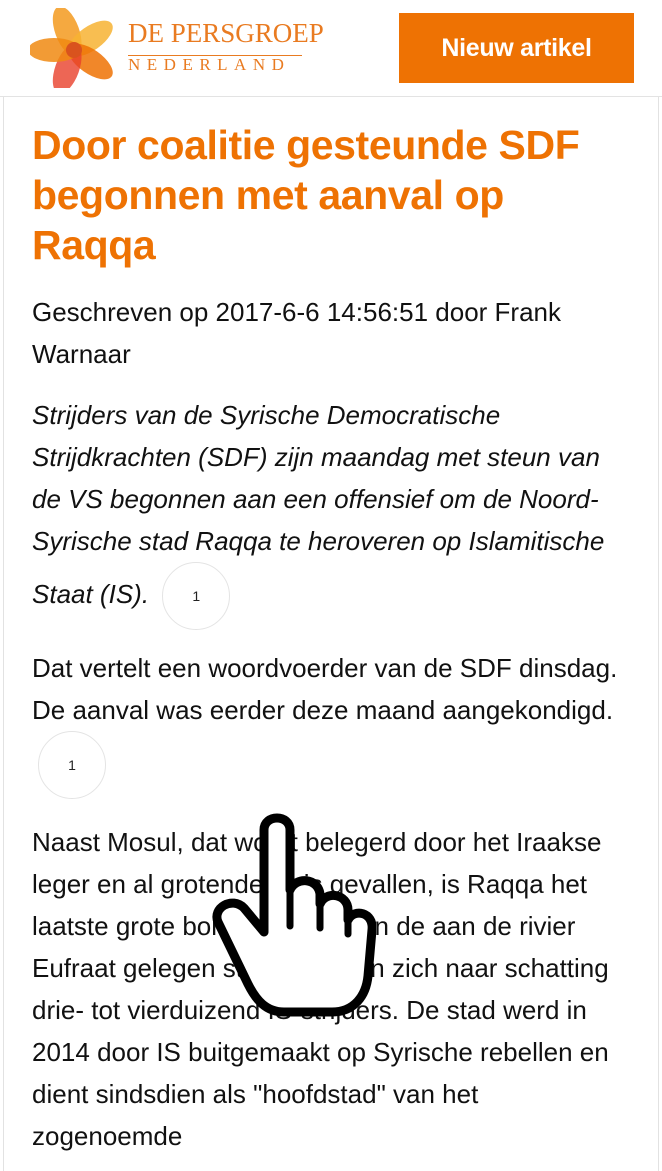 This screenshot has height=1171, width=662. Describe the element at coordinates (294, 915) in the screenshot. I see `hand-pointer-icon` at that location.